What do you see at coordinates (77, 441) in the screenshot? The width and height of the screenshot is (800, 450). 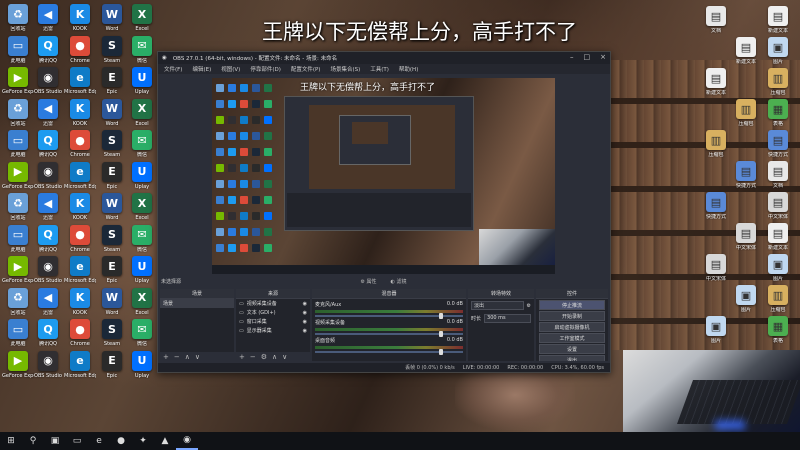 I see `file-explorer-icon: ▭` at bounding box center [77, 441].